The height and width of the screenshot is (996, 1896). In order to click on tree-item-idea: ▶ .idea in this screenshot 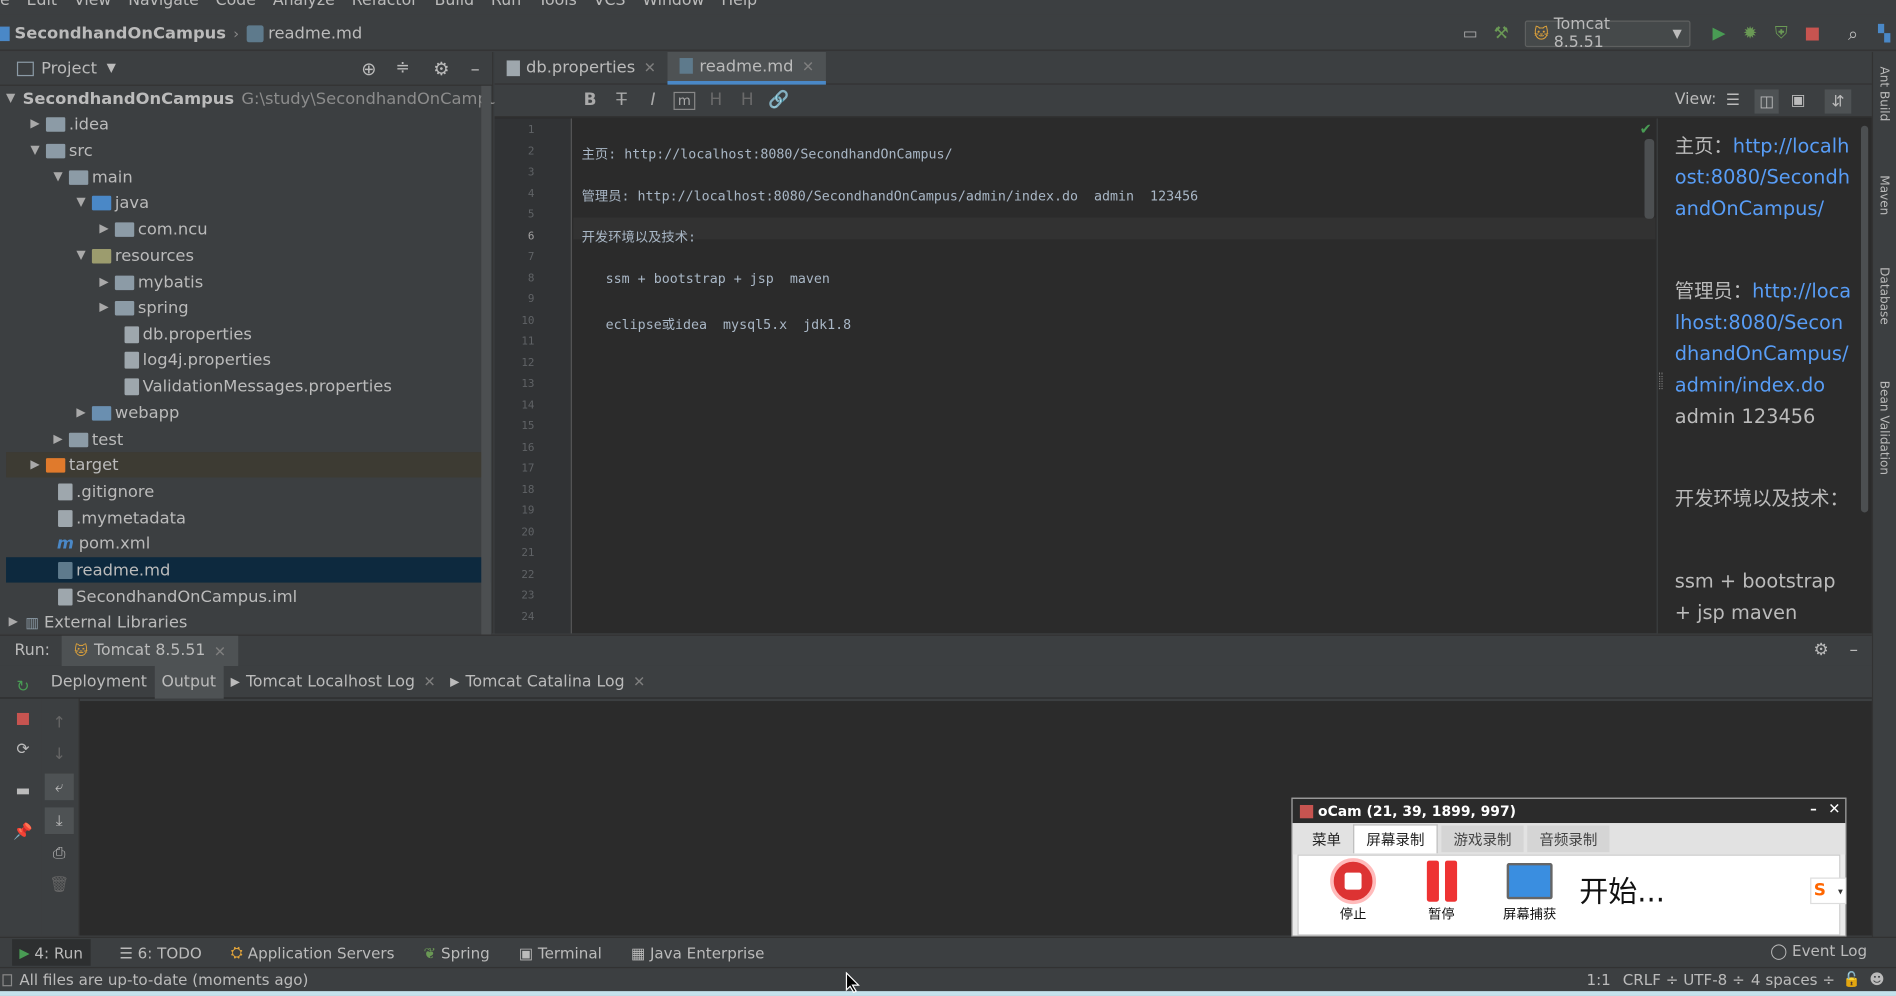, I will do `click(248, 123)`.